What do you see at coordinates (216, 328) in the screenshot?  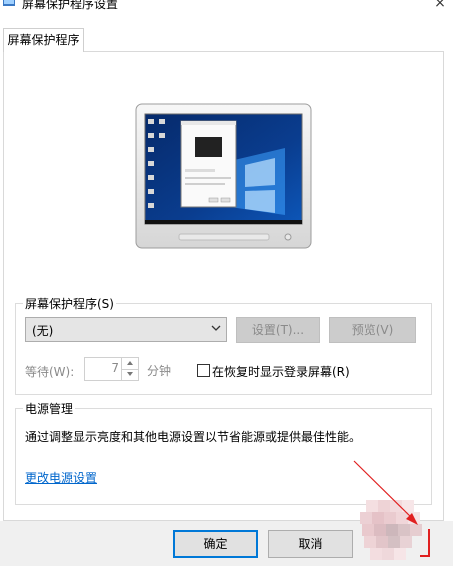 I see `chevron-down-icon` at bounding box center [216, 328].